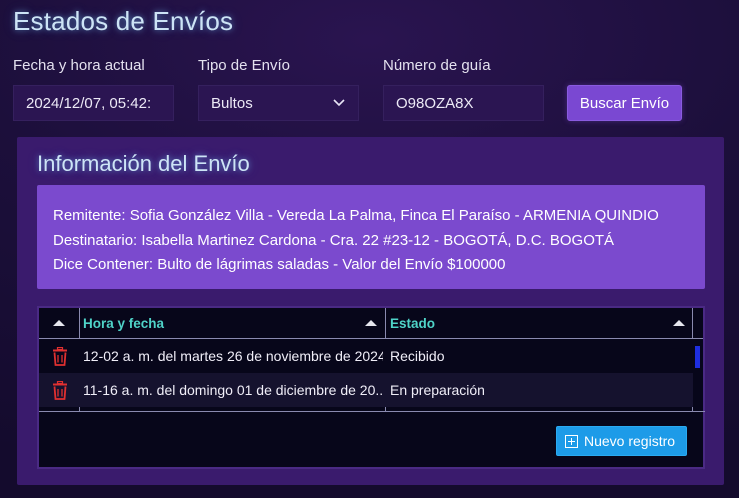  I want to click on page-title: Estados de Envíos, so click(123, 21).